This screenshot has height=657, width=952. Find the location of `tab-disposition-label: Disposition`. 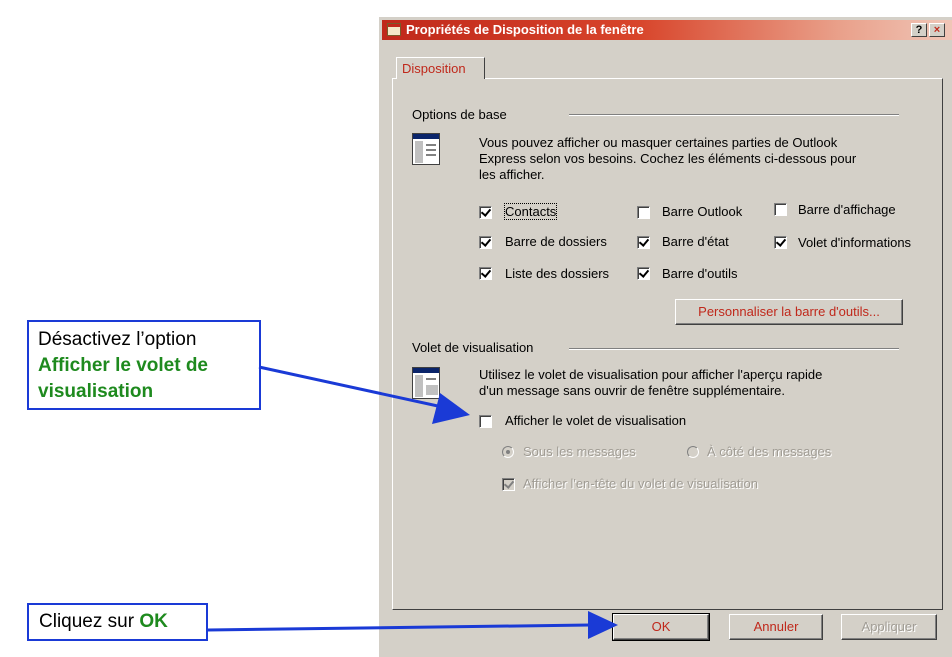

tab-disposition-label: Disposition is located at coordinates (434, 68).